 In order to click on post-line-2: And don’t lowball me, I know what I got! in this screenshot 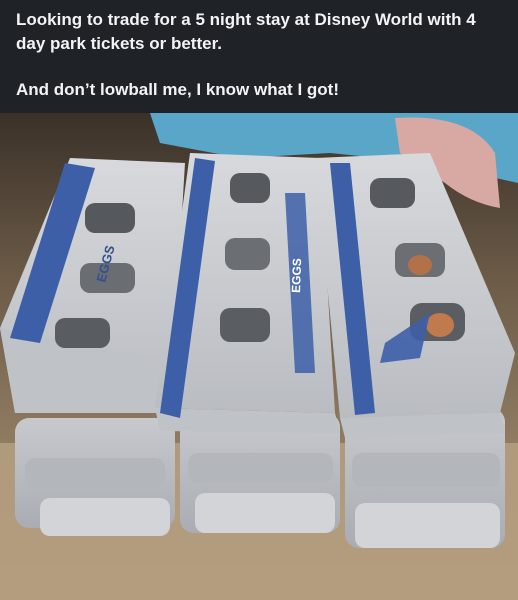, I will do `click(177, 89)`.